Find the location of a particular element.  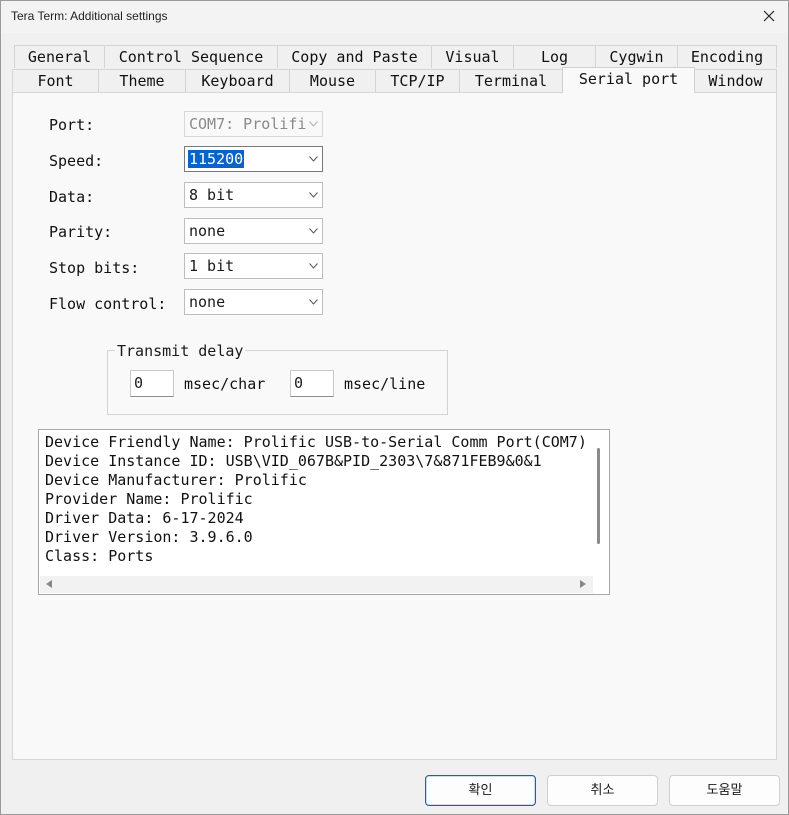

device-info-line: Driver Version: 3.9.6.0 is located at coordinates (149, 537).